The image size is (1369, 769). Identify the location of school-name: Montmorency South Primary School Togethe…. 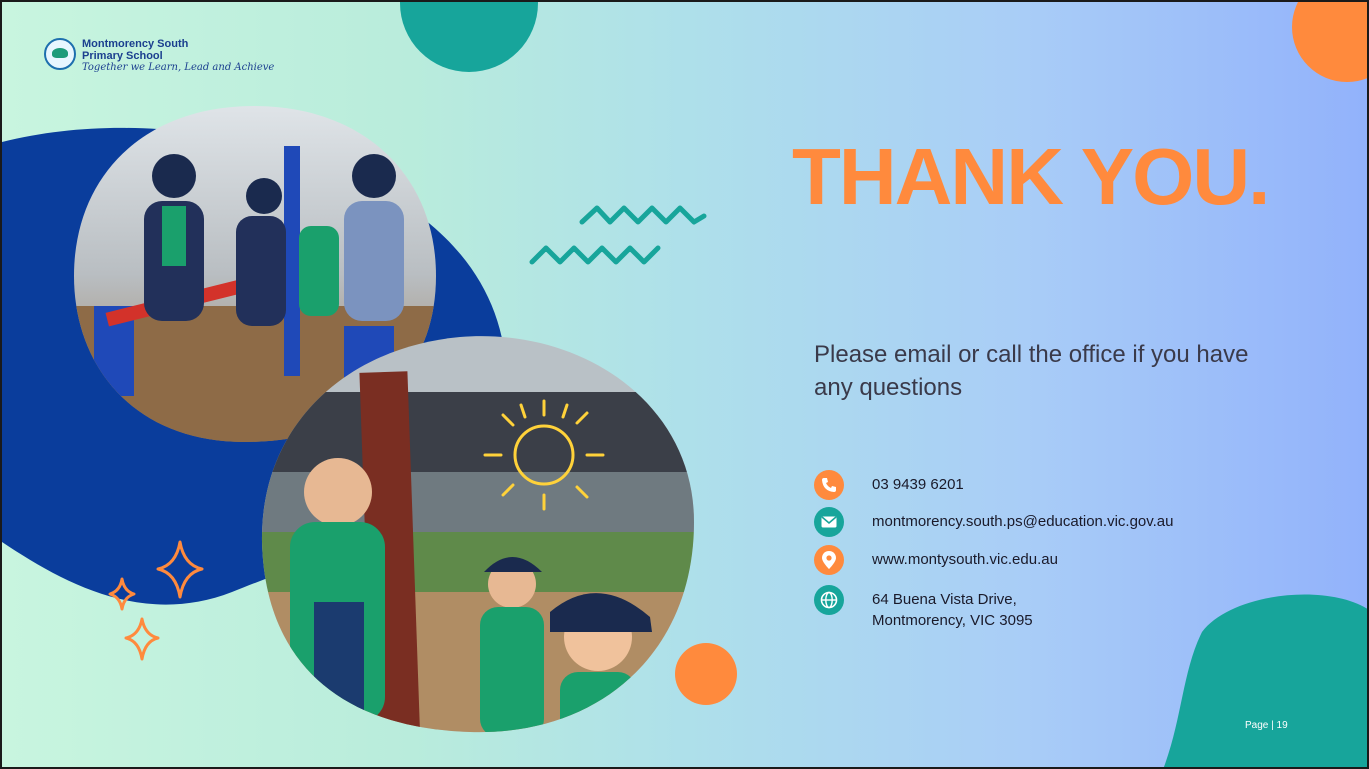
(178, 56).